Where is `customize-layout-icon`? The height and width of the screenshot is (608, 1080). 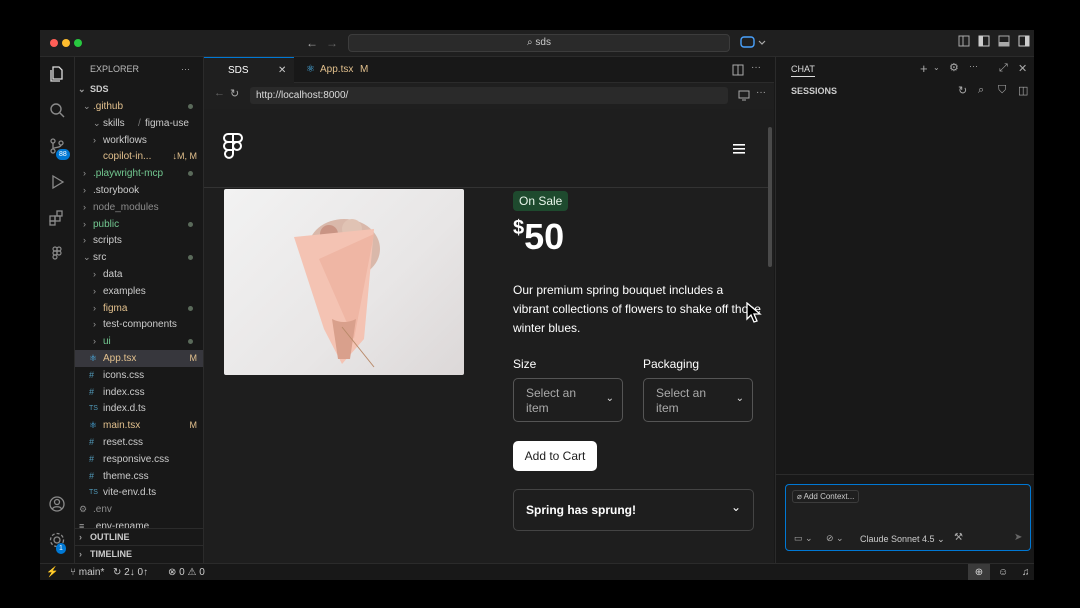 customize-layout-icon is located at coordinates (964, 43).